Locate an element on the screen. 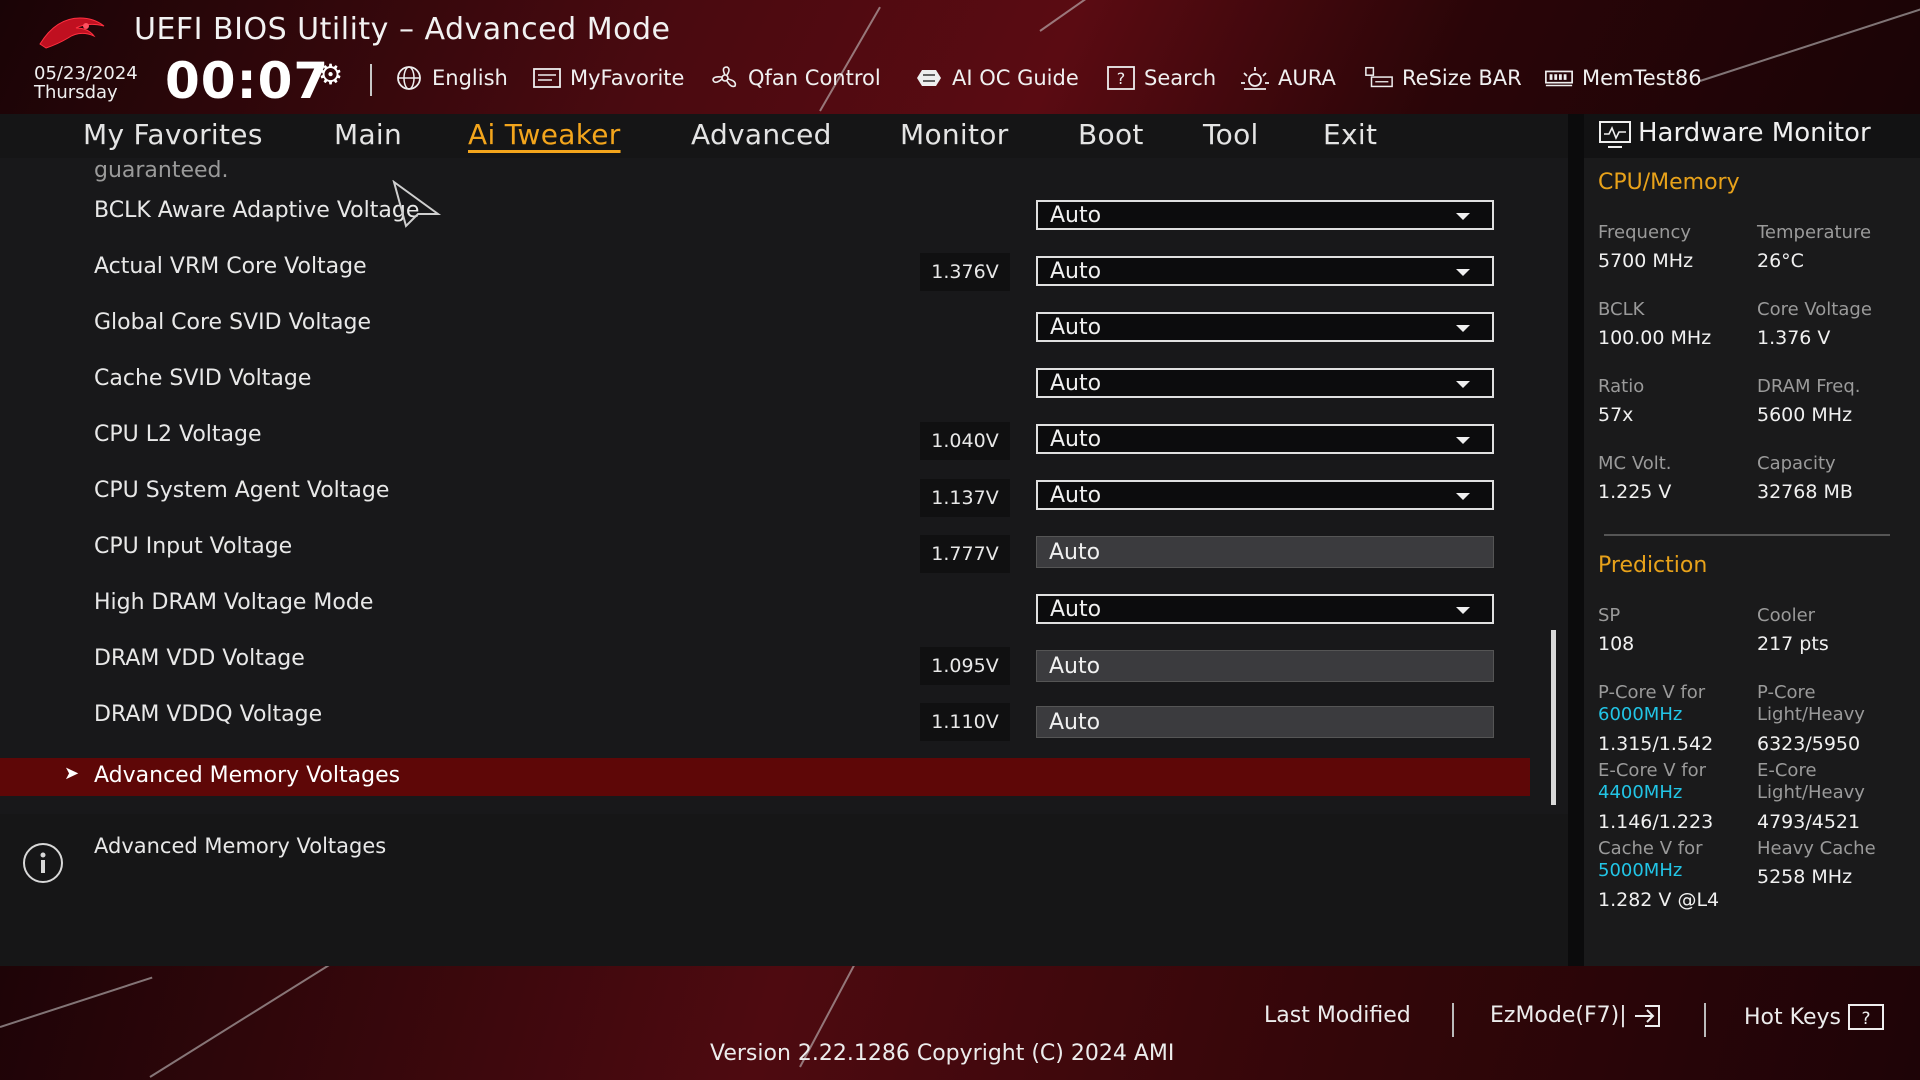 The image size is (1920, 1080). setting-label: DRAM VDD Voltage is located at coordinates (199, 658).